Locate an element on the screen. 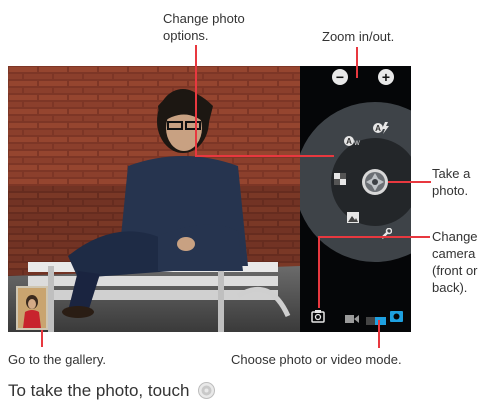 The width and height of the screenshot is (493, 404). change-camera-callout: Change camera (front or back). is located at coordinates (455, 262).